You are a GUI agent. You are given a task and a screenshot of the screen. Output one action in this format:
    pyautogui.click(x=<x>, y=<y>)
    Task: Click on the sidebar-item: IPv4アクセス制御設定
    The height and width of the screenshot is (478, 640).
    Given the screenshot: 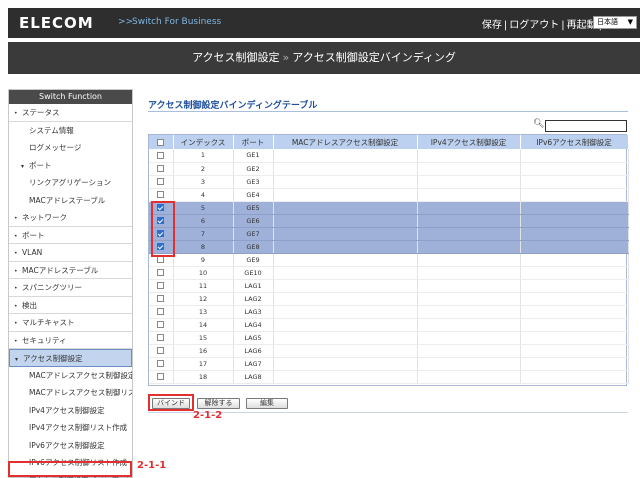 What is the action you would take?
    pyautogui.click(x=70, y=411)
    